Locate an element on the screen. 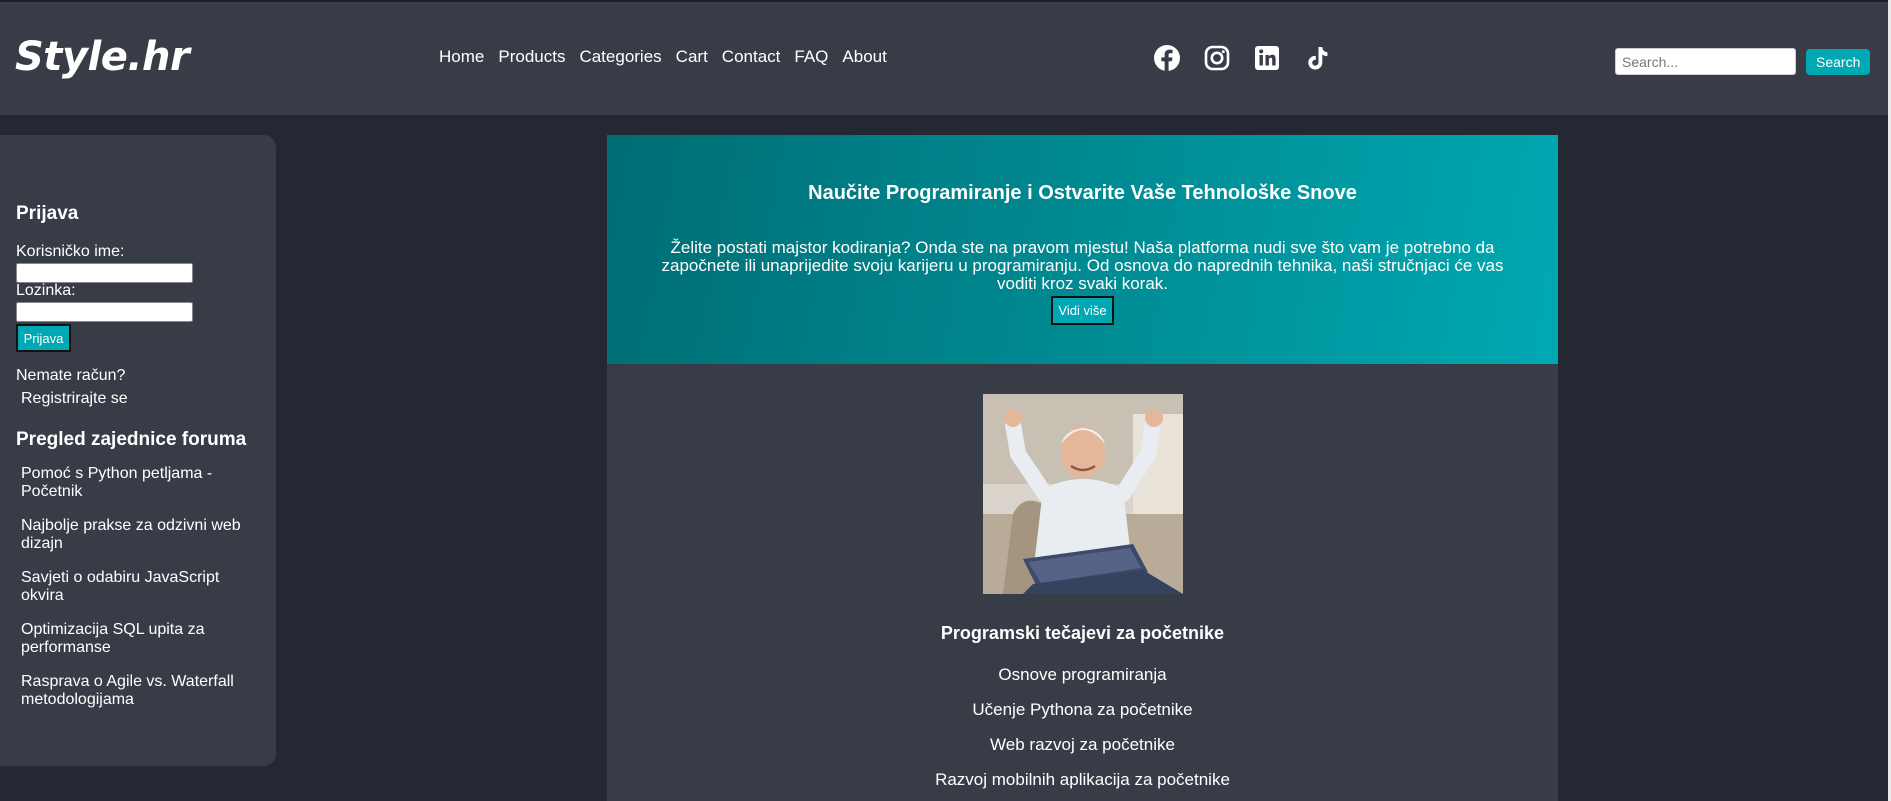  password-field is located at coordinates (104, 312).